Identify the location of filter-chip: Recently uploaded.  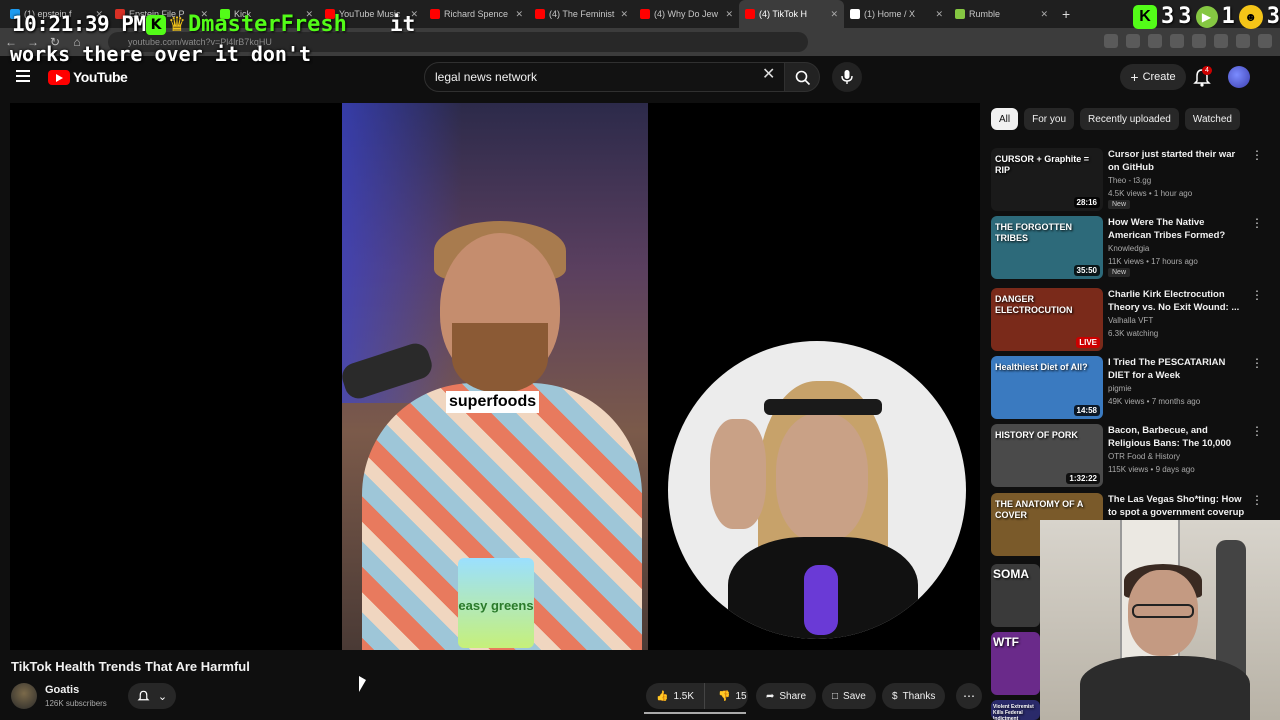
(1129, 119).